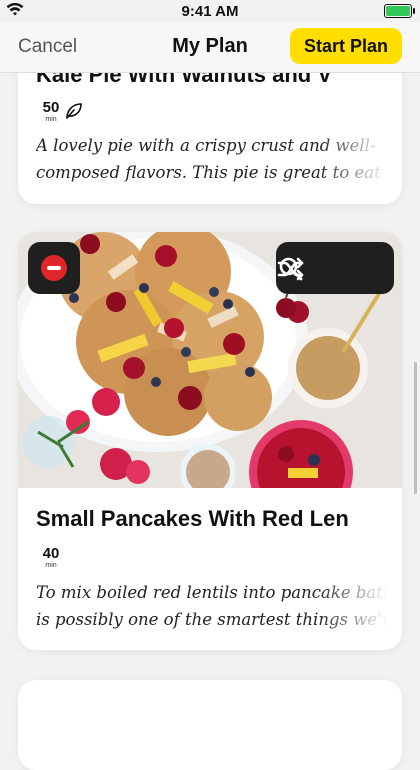 This screenshot has width=420, height=770. Describe the element at coordinates (192, 518) in the screenshot. I see `recipe-title: Small Pancakes With Red Len` at that location.